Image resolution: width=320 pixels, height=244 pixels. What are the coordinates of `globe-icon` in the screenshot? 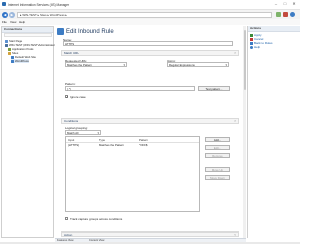 It's located at (12, 61).